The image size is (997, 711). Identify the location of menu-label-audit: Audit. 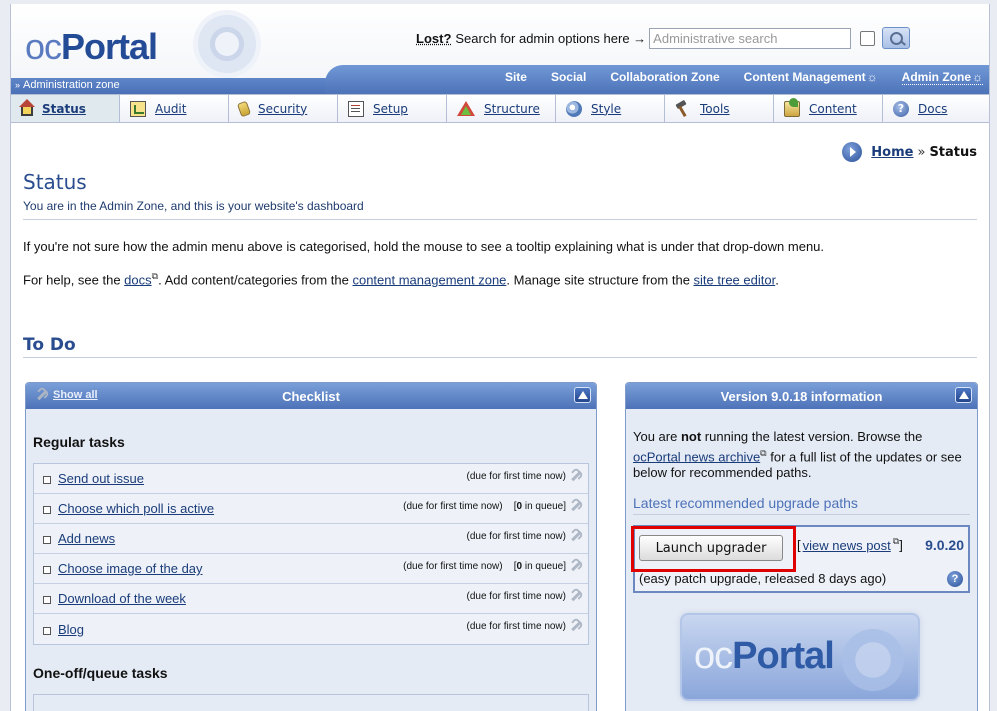
(170, 109).